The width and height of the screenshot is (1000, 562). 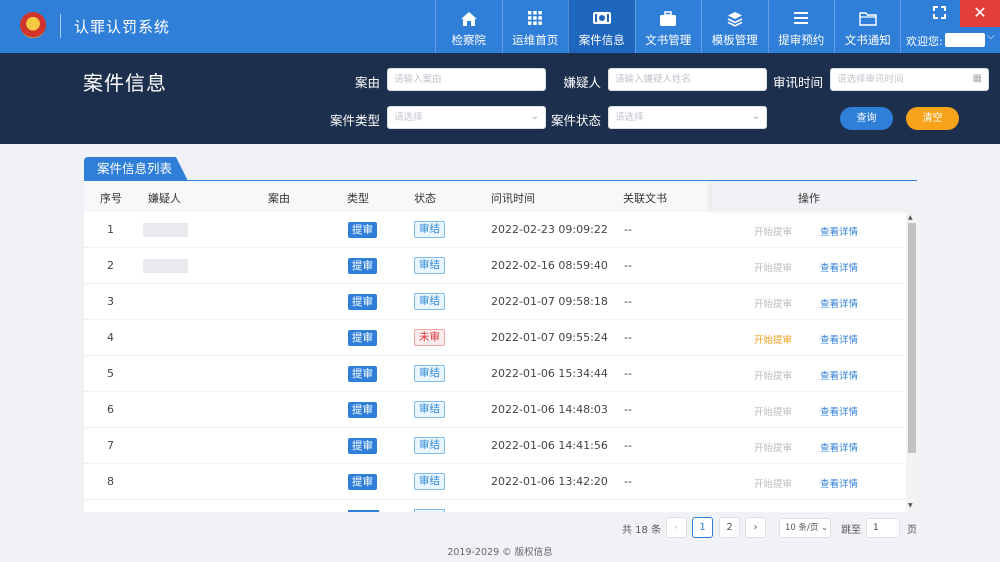 I want to click on table-scrollbar: ▲ ▼, so click(x=911, y=362).